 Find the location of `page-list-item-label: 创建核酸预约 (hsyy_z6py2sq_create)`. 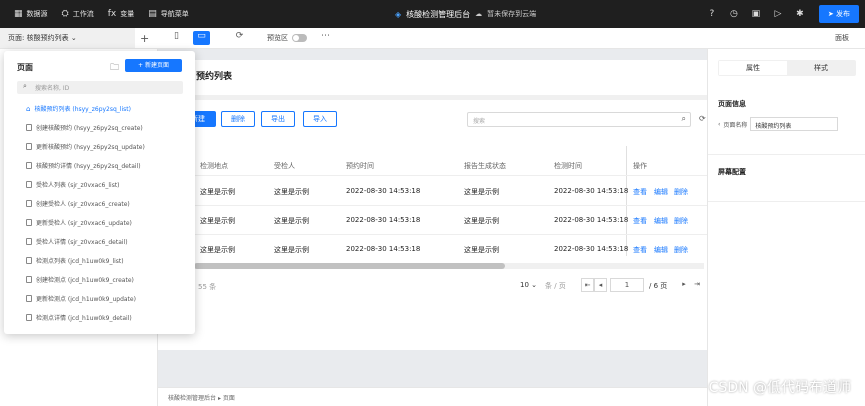

page-list-item-label: 创建核酸预约 (hsyy_z6py2sq_create) is located at coordinates (89, 128).